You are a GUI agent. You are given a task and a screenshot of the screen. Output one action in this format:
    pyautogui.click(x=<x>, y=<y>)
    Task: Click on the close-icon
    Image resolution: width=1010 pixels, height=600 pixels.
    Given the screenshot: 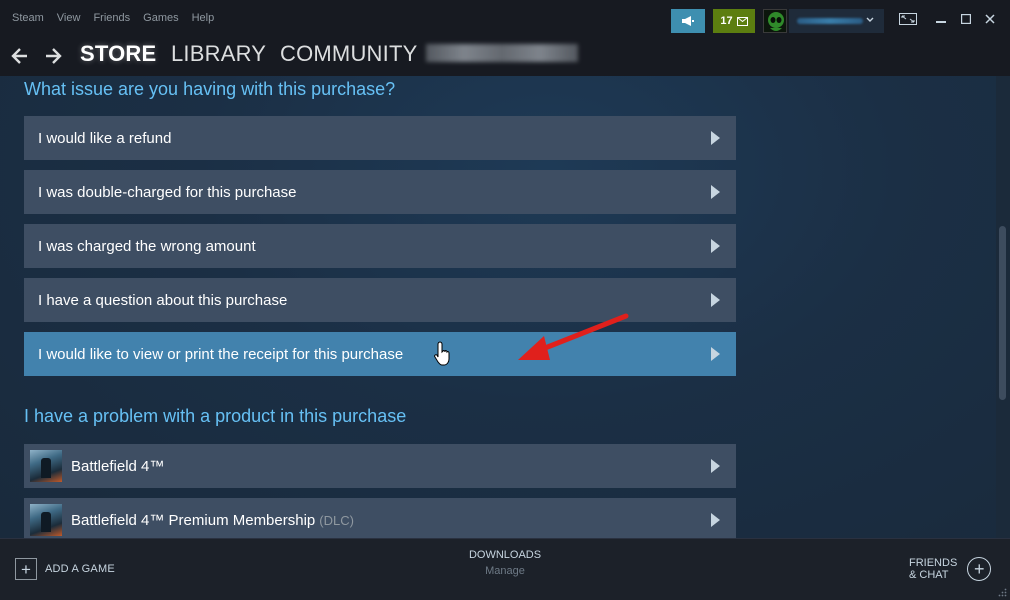 What is the action you would take?
    pyautogui.click(x=990, y=19)
    